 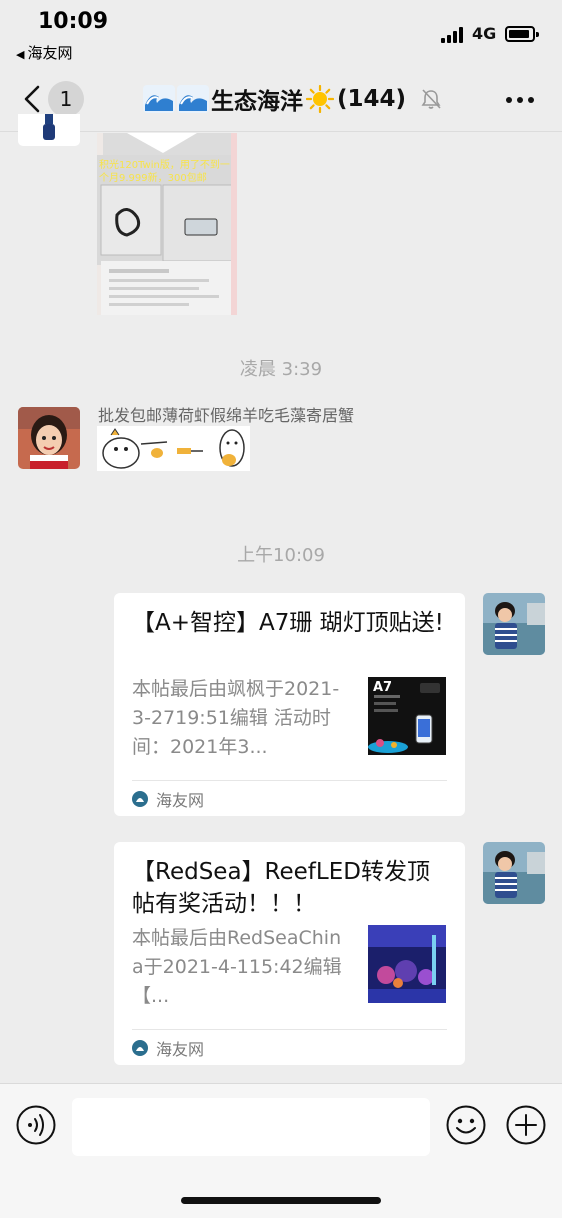 I want to click on chat-nav-bar: 1 生态海洋 (144), so click(x=281, y=100).